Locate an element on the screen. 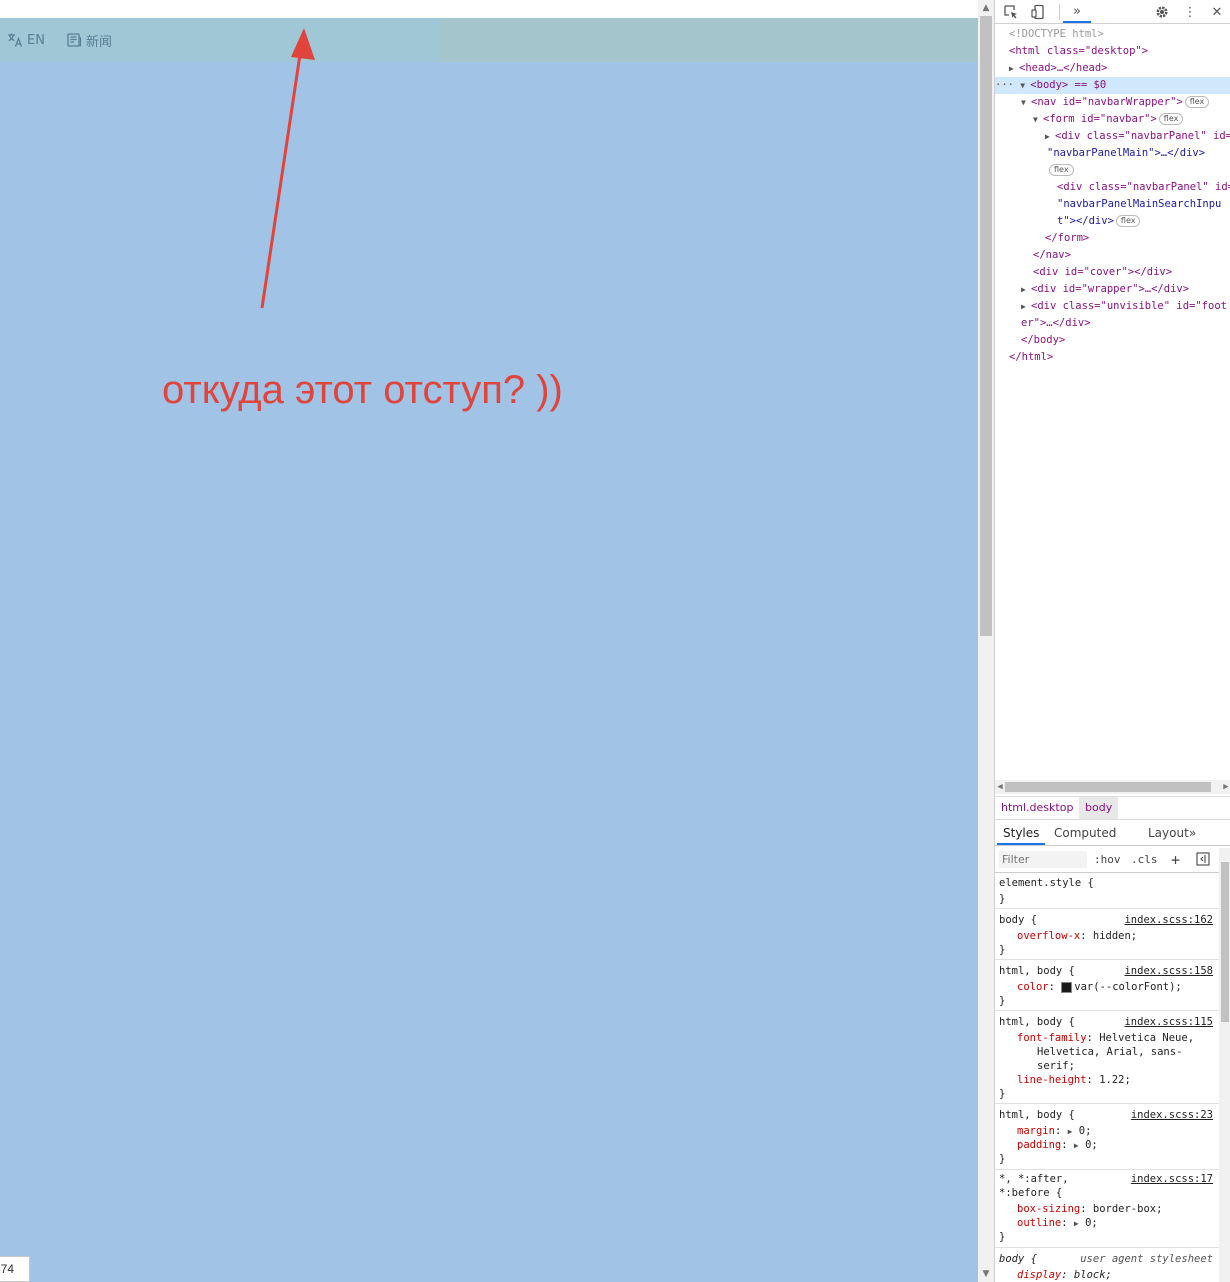  dom-node: ▶ <div class="navbarPanel" id= is located at coordinates (1137, 136).